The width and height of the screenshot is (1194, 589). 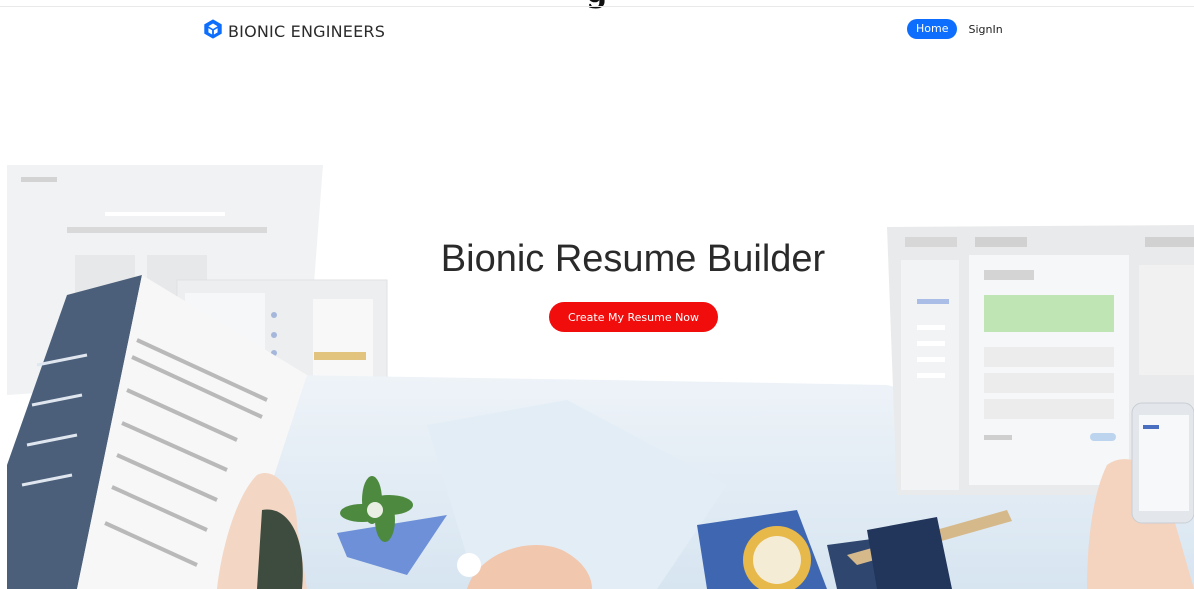 What do you see at coordinates (633, 259) in the screenshot?
I see `hero-title: Bionic Resume Builder` at bounding box center [633, 259].